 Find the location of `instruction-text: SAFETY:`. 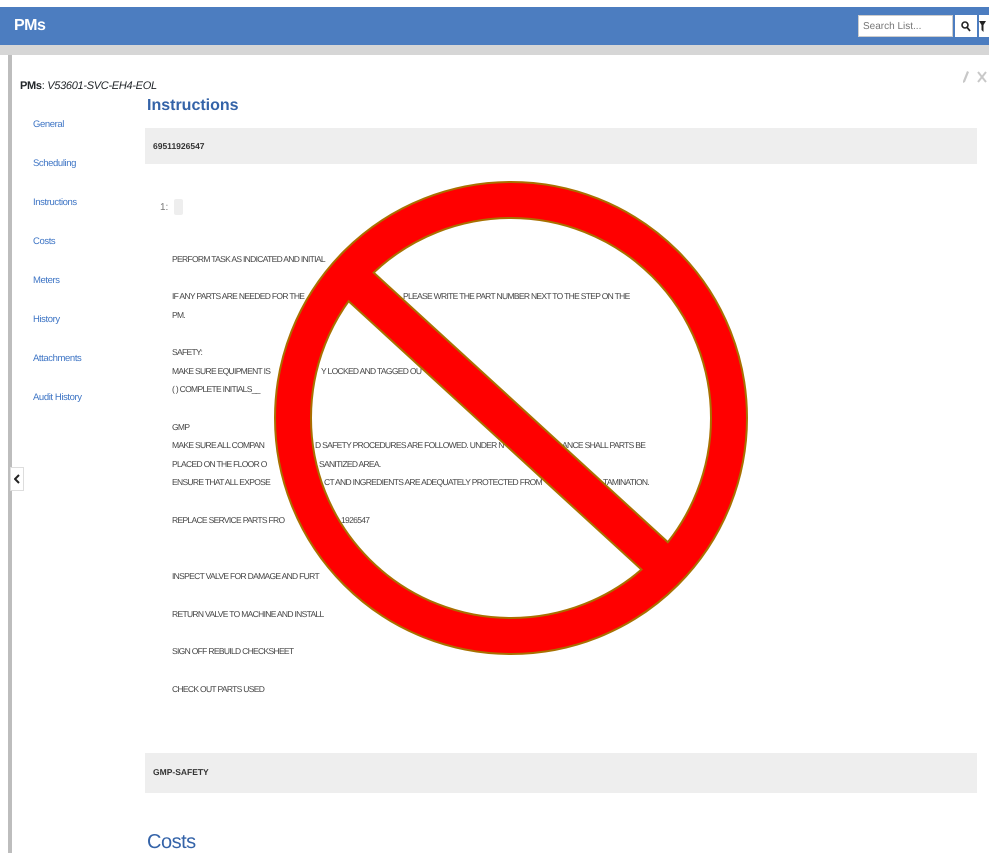

instruction-text: SAFETY: is located at coordinates (187, 353).